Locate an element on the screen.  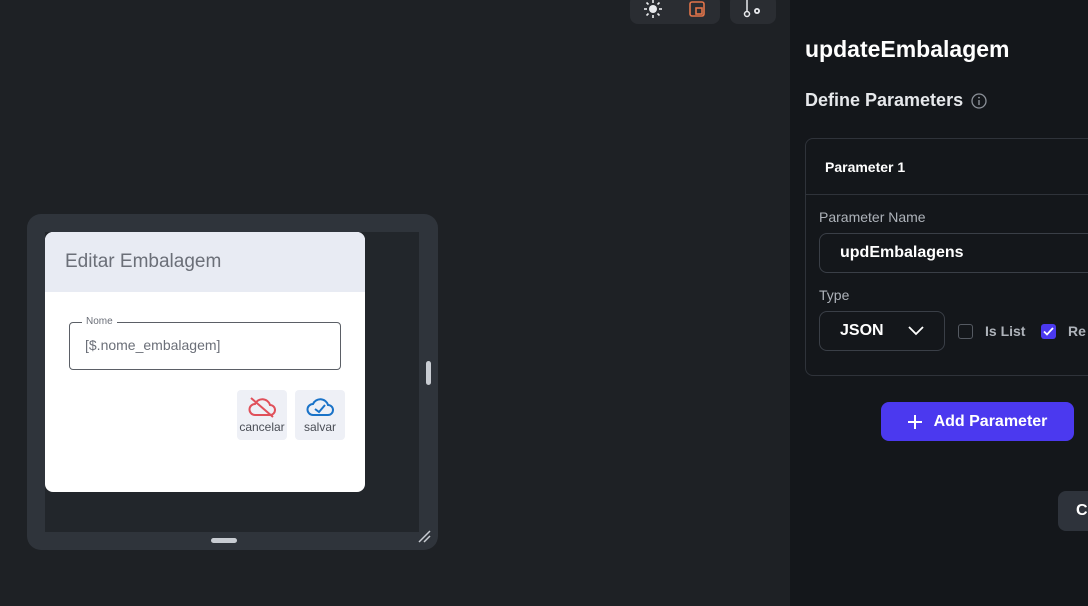
toolbar-group-view is located at coordinates (675, 12).